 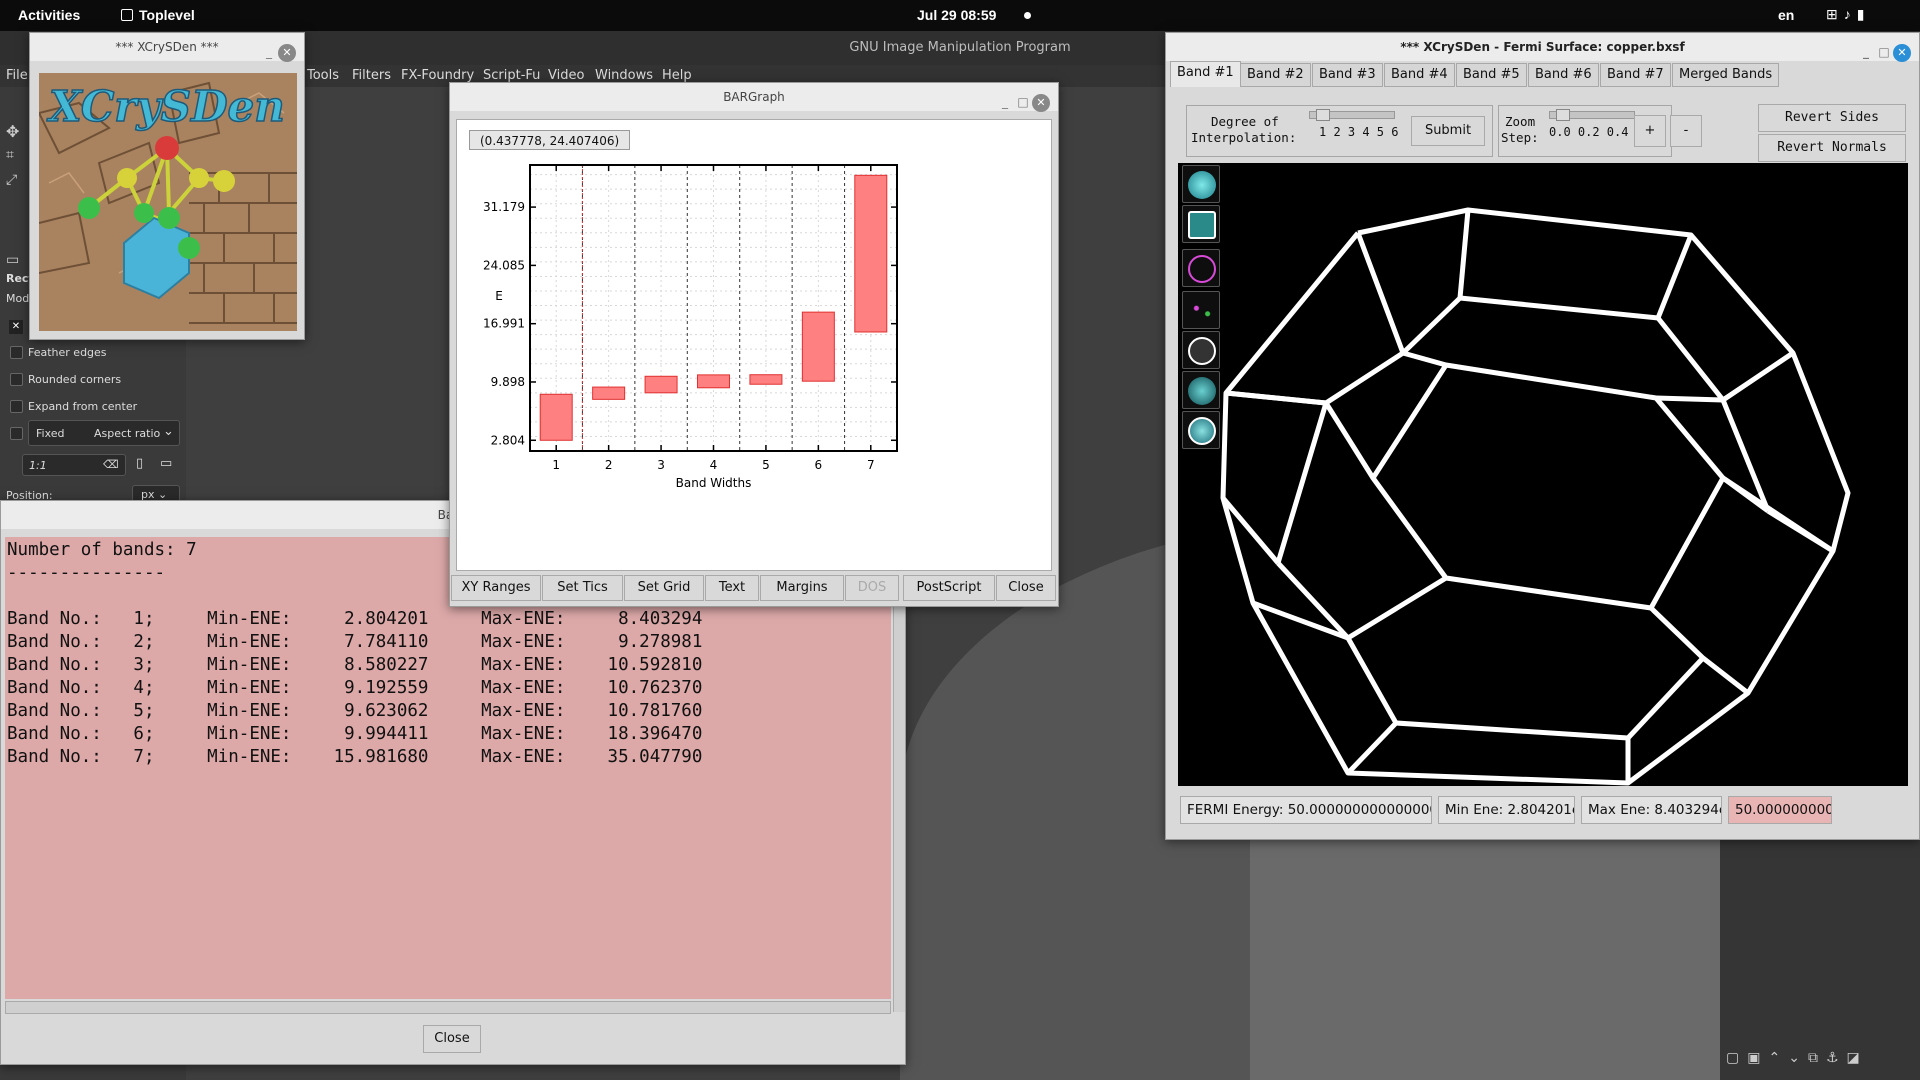 What do you see at coordinates (1686, 131) in the screenshot?
I see `zoom-out-button: -` at bounding box center [1686, 131].